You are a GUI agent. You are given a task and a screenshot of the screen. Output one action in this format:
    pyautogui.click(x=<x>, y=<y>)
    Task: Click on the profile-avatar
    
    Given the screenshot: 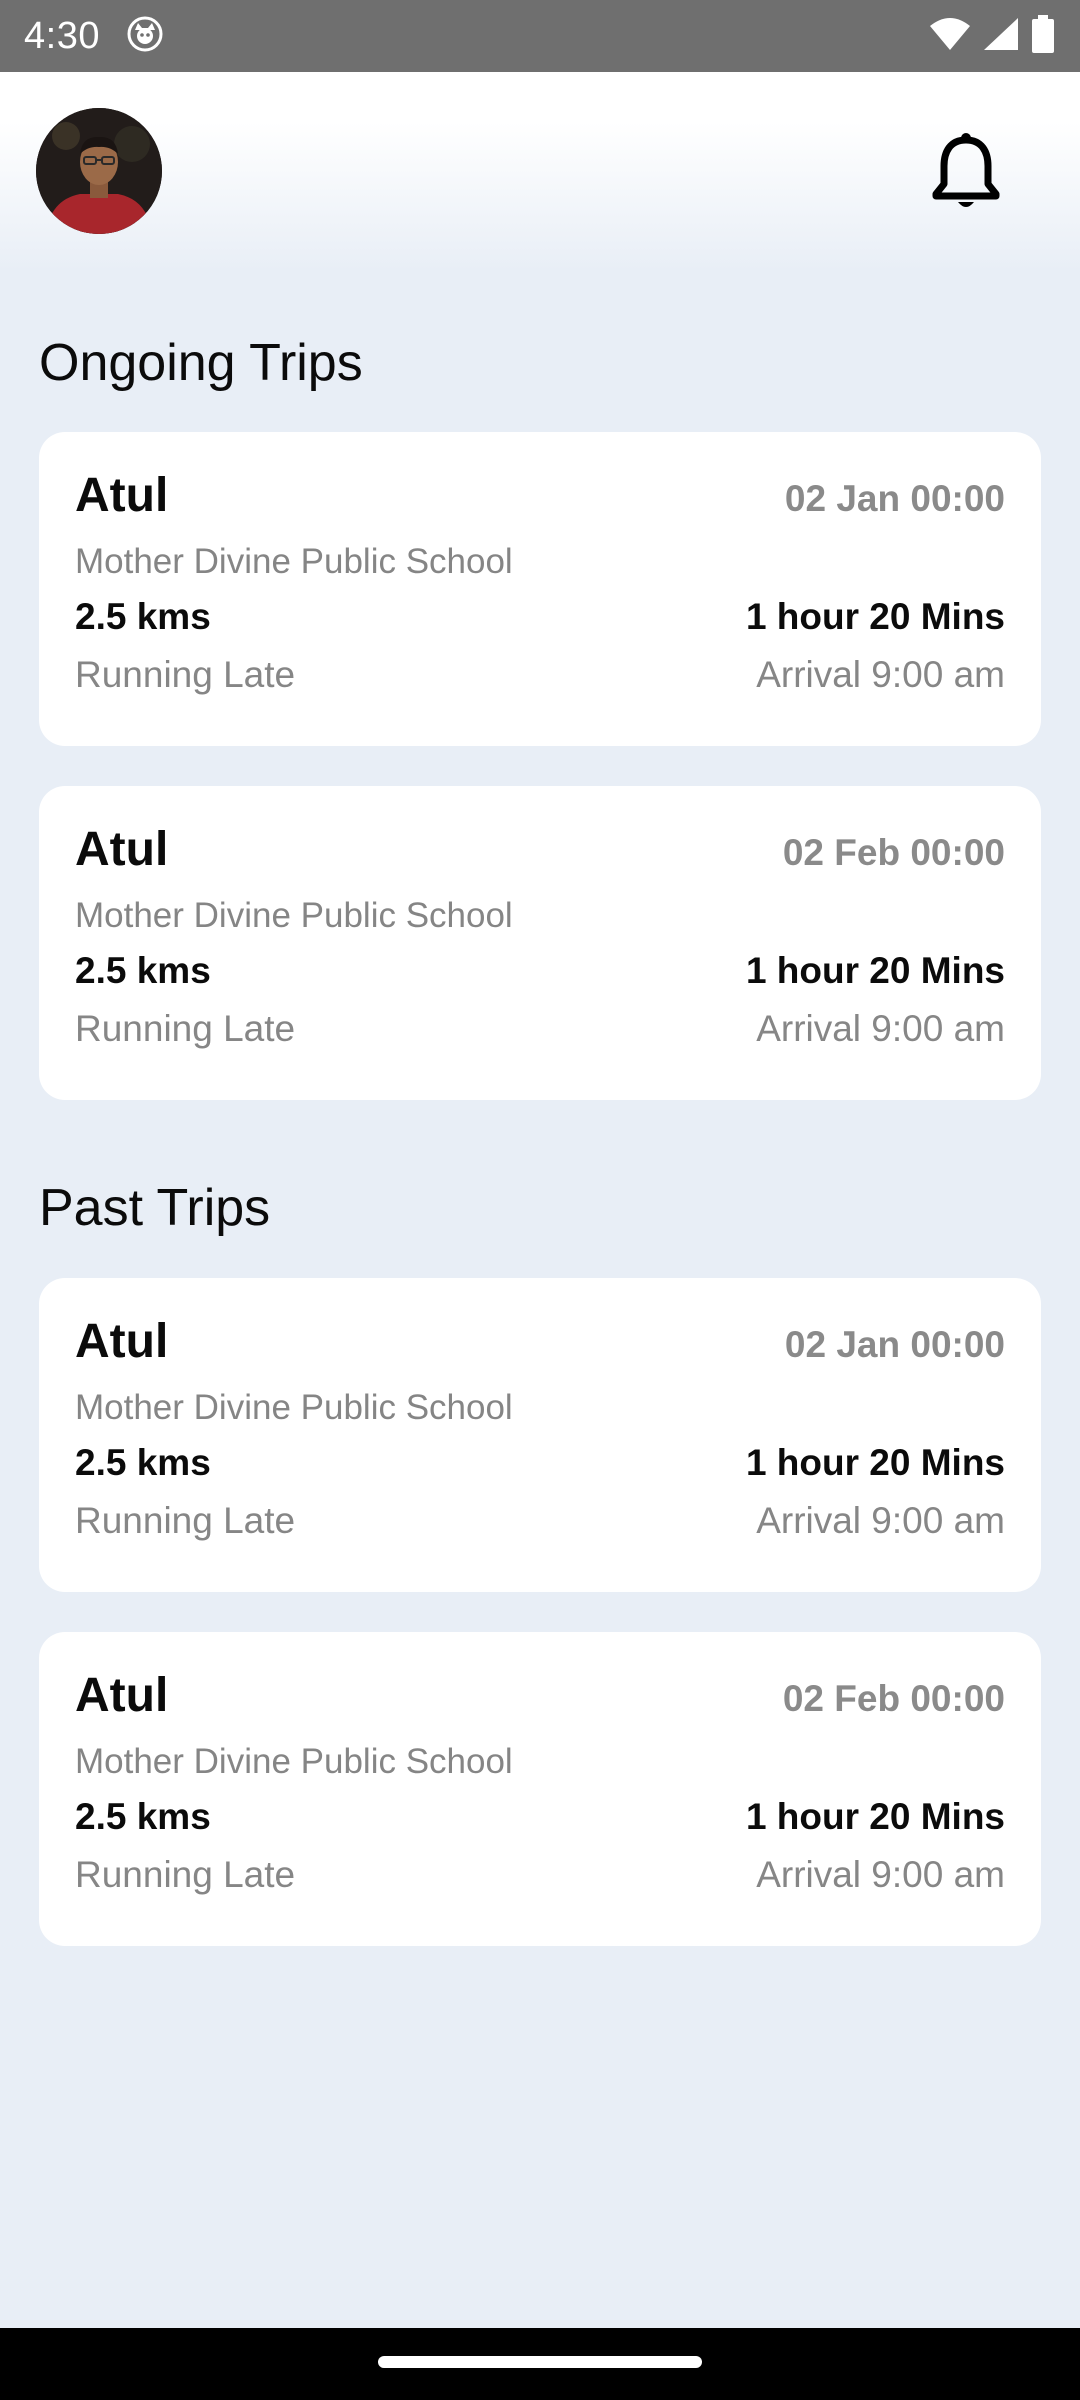 What is the action you would take?
    pyautogui.click(x=99, y=171)
    